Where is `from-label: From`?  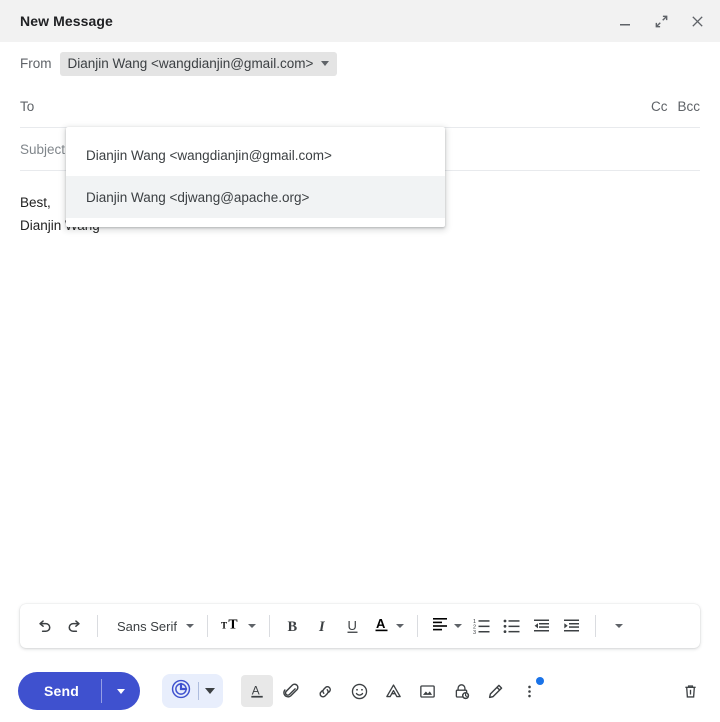 from-label: From is located at coordinates (36, 63).